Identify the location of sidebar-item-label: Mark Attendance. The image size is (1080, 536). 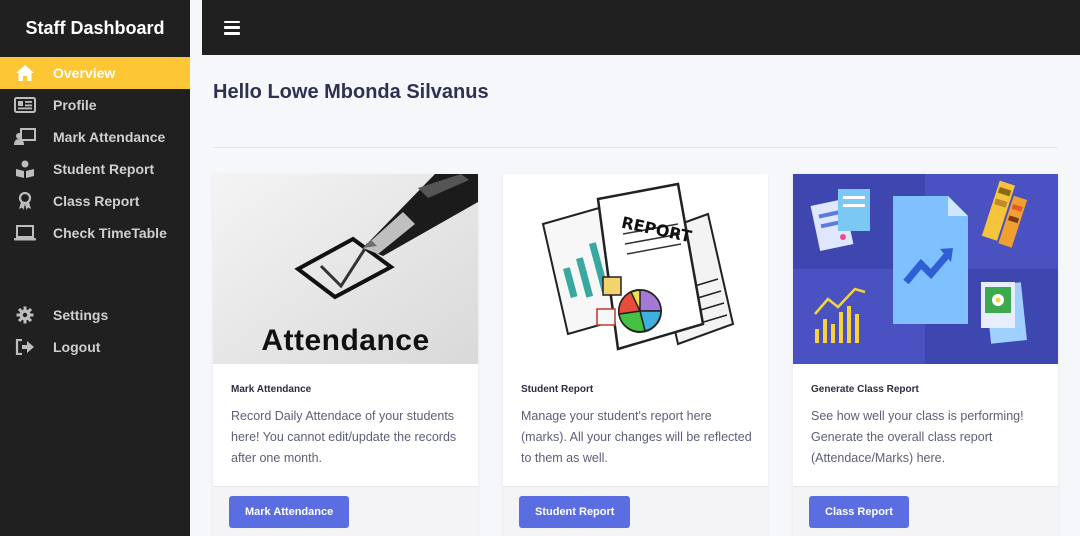
(109, 137).